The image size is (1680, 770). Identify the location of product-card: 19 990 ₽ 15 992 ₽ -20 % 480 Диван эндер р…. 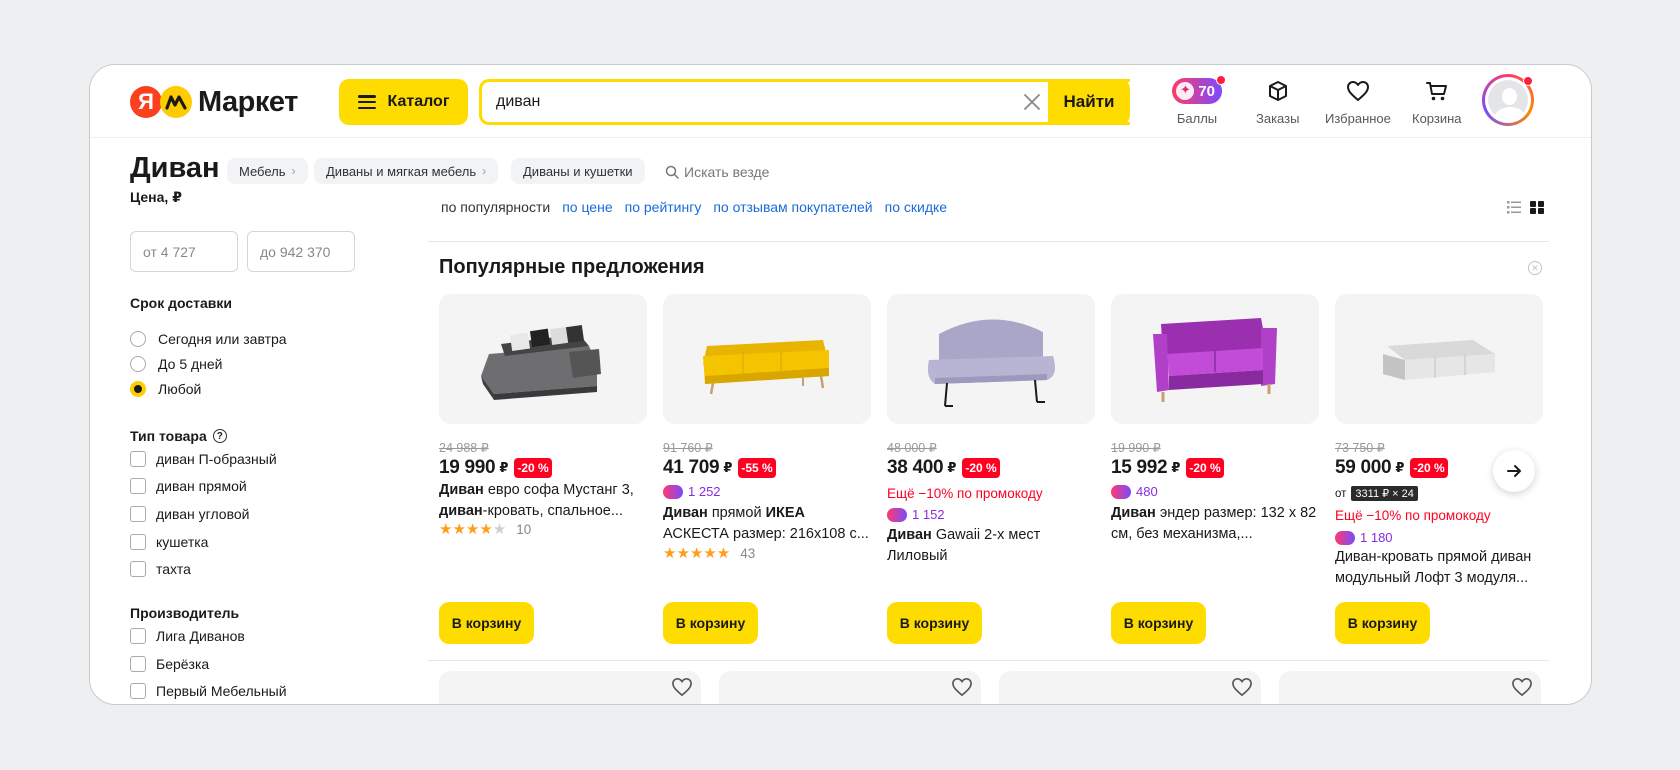
(1215, 469).